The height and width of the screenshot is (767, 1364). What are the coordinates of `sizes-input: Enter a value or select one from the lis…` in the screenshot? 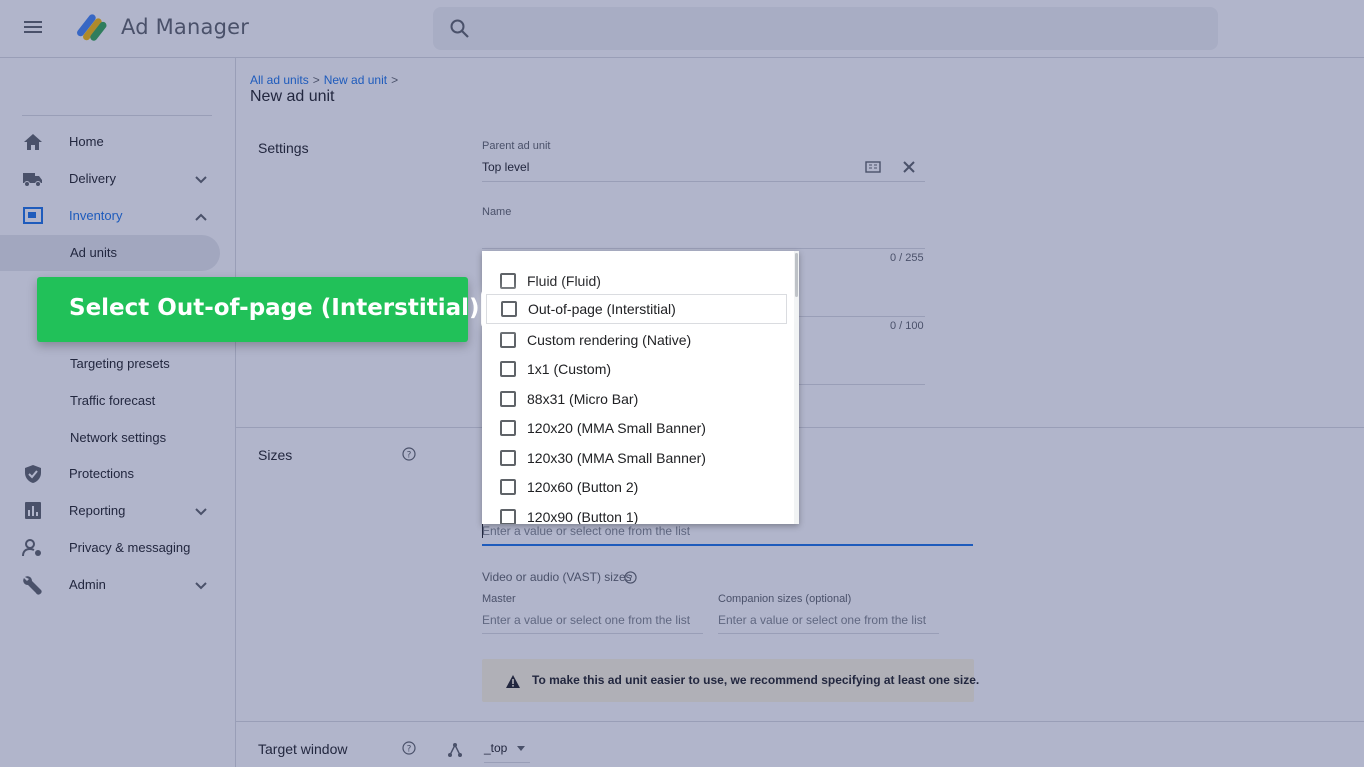 It's located at (727, 531).